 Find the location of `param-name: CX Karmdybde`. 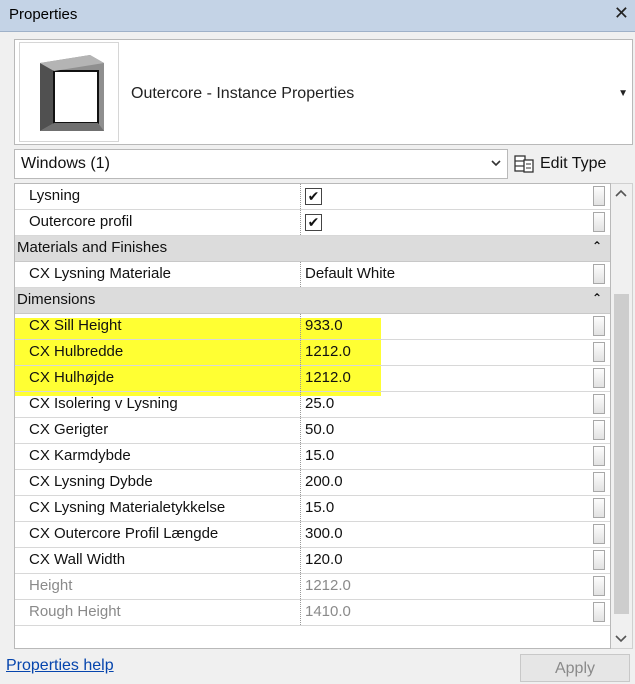

param-name: CX Karmdybde is located at coordinates (80, 455).